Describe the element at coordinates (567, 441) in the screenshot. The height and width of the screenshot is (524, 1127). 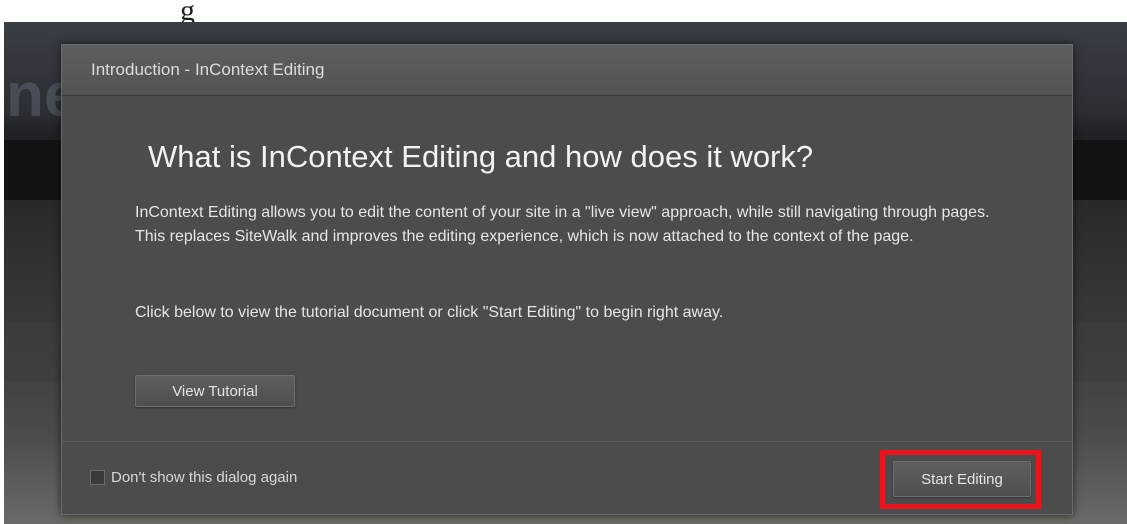
I see `footer-divider` at that location.